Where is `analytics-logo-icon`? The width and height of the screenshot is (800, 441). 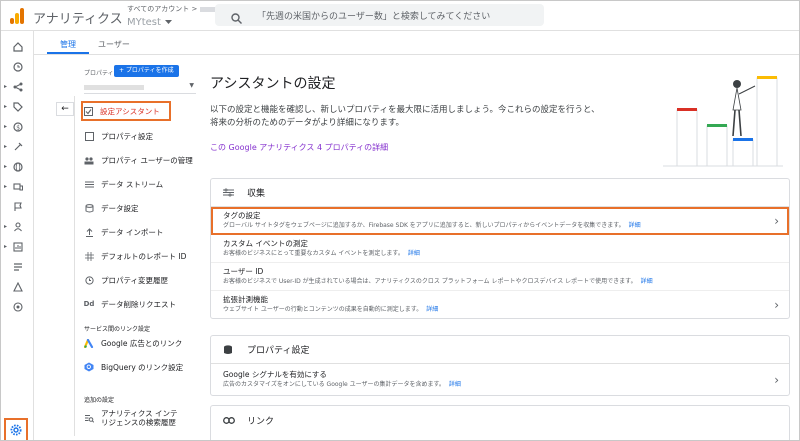
analytics-logo-icon is located at coordinates (17, 16).